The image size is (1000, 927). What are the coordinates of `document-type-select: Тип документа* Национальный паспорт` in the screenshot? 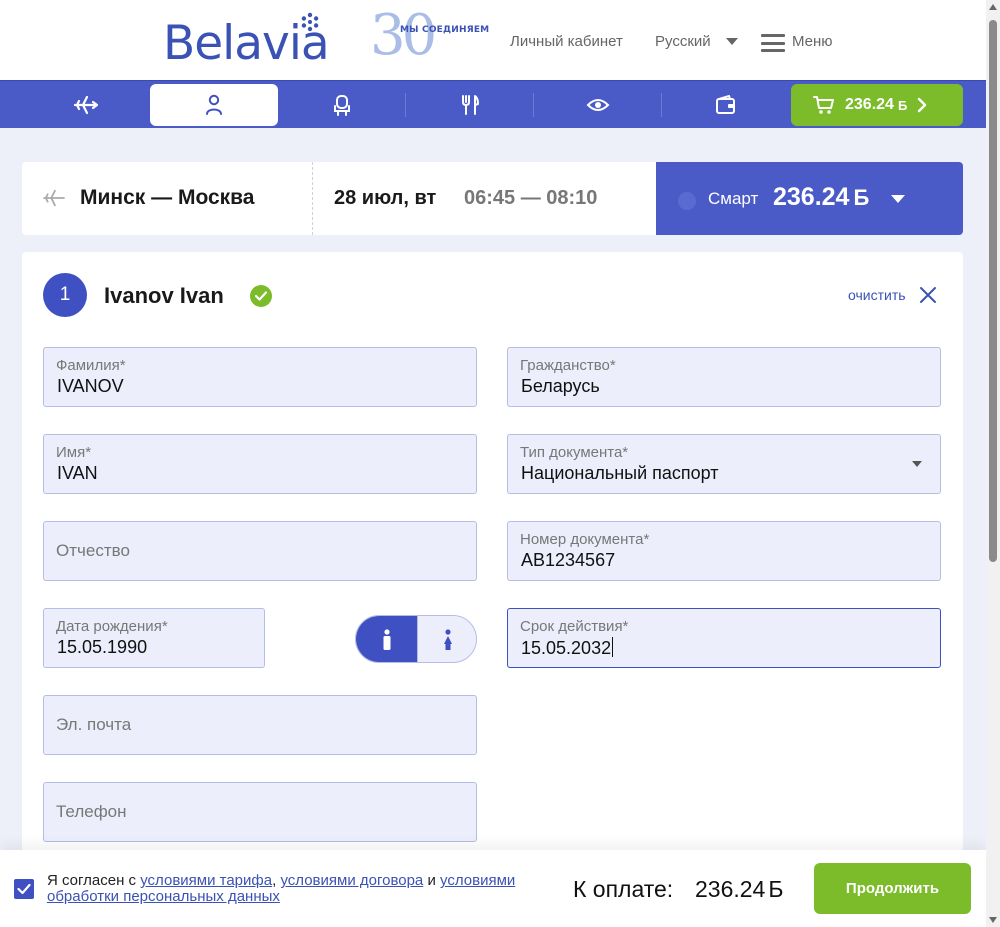 It's located at (724, 464).